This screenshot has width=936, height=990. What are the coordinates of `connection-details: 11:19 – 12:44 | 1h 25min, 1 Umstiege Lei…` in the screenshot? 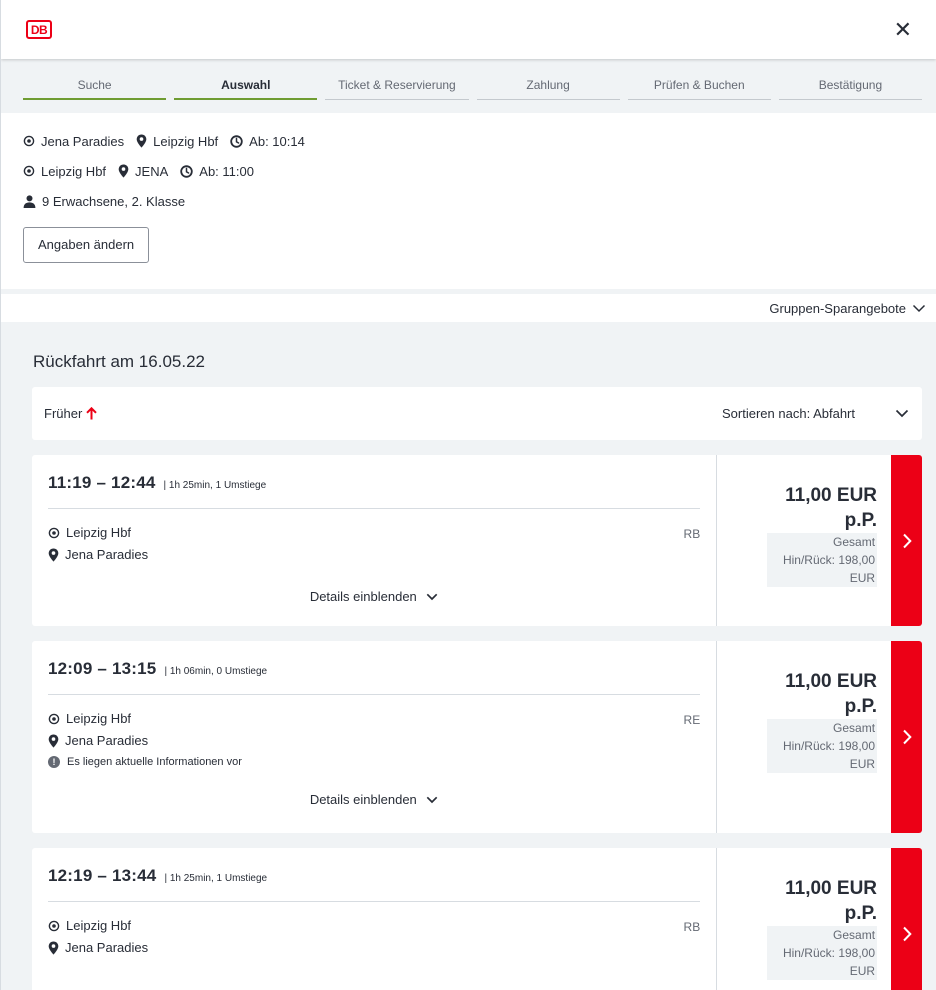 It's located at (375, 540).